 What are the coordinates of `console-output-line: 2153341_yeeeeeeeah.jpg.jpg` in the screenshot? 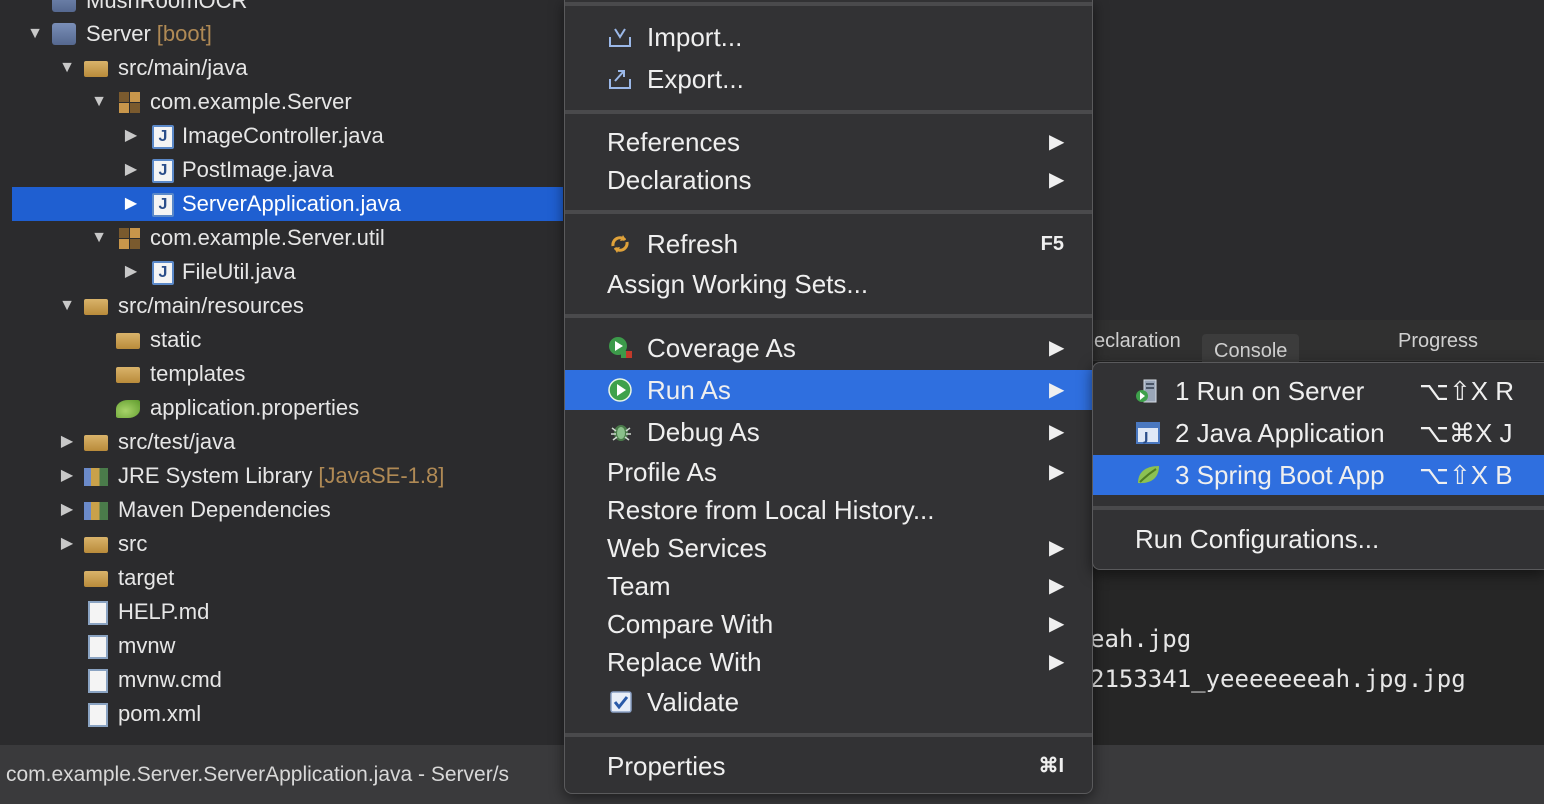 It's located at (1278, 679).